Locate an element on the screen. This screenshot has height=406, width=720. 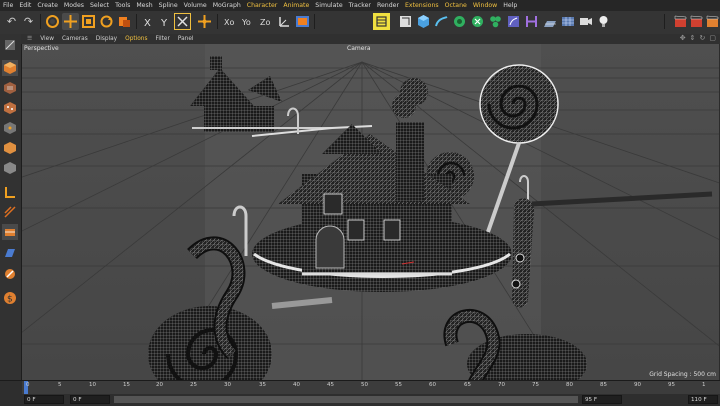
menu-mesh: Mesh is located at coordinates (144, 5).